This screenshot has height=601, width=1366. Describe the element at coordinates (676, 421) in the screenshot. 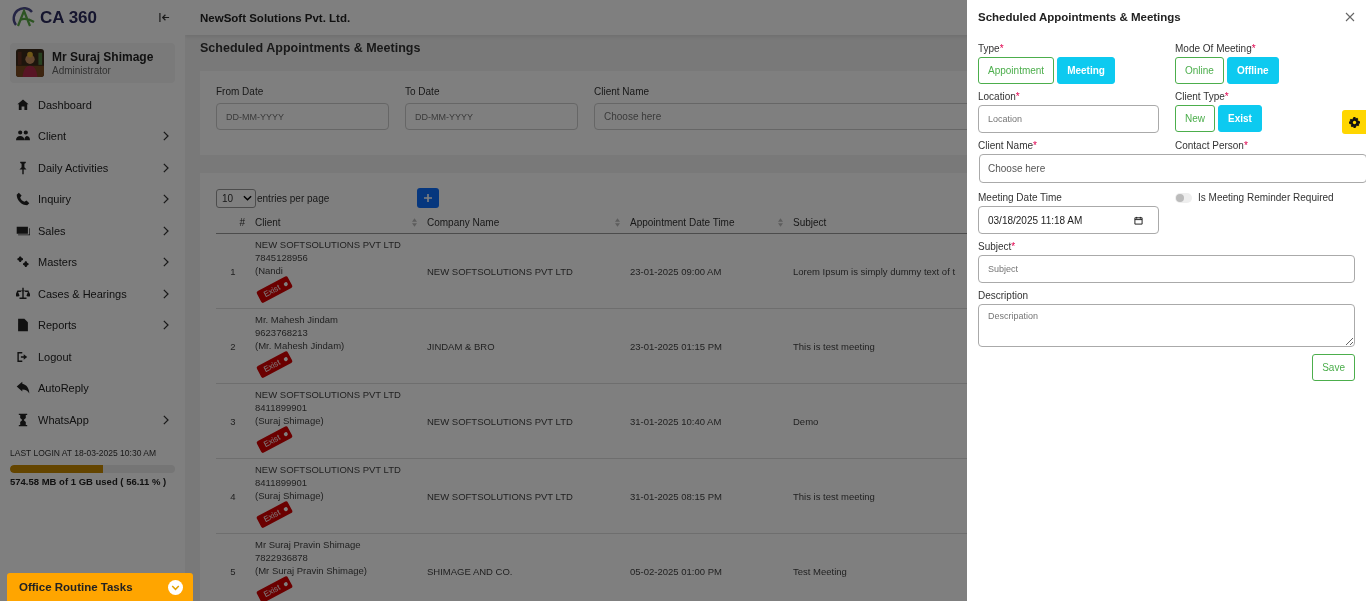

I see `table-cell: 31-01-2025 10:40 AM` at that location.